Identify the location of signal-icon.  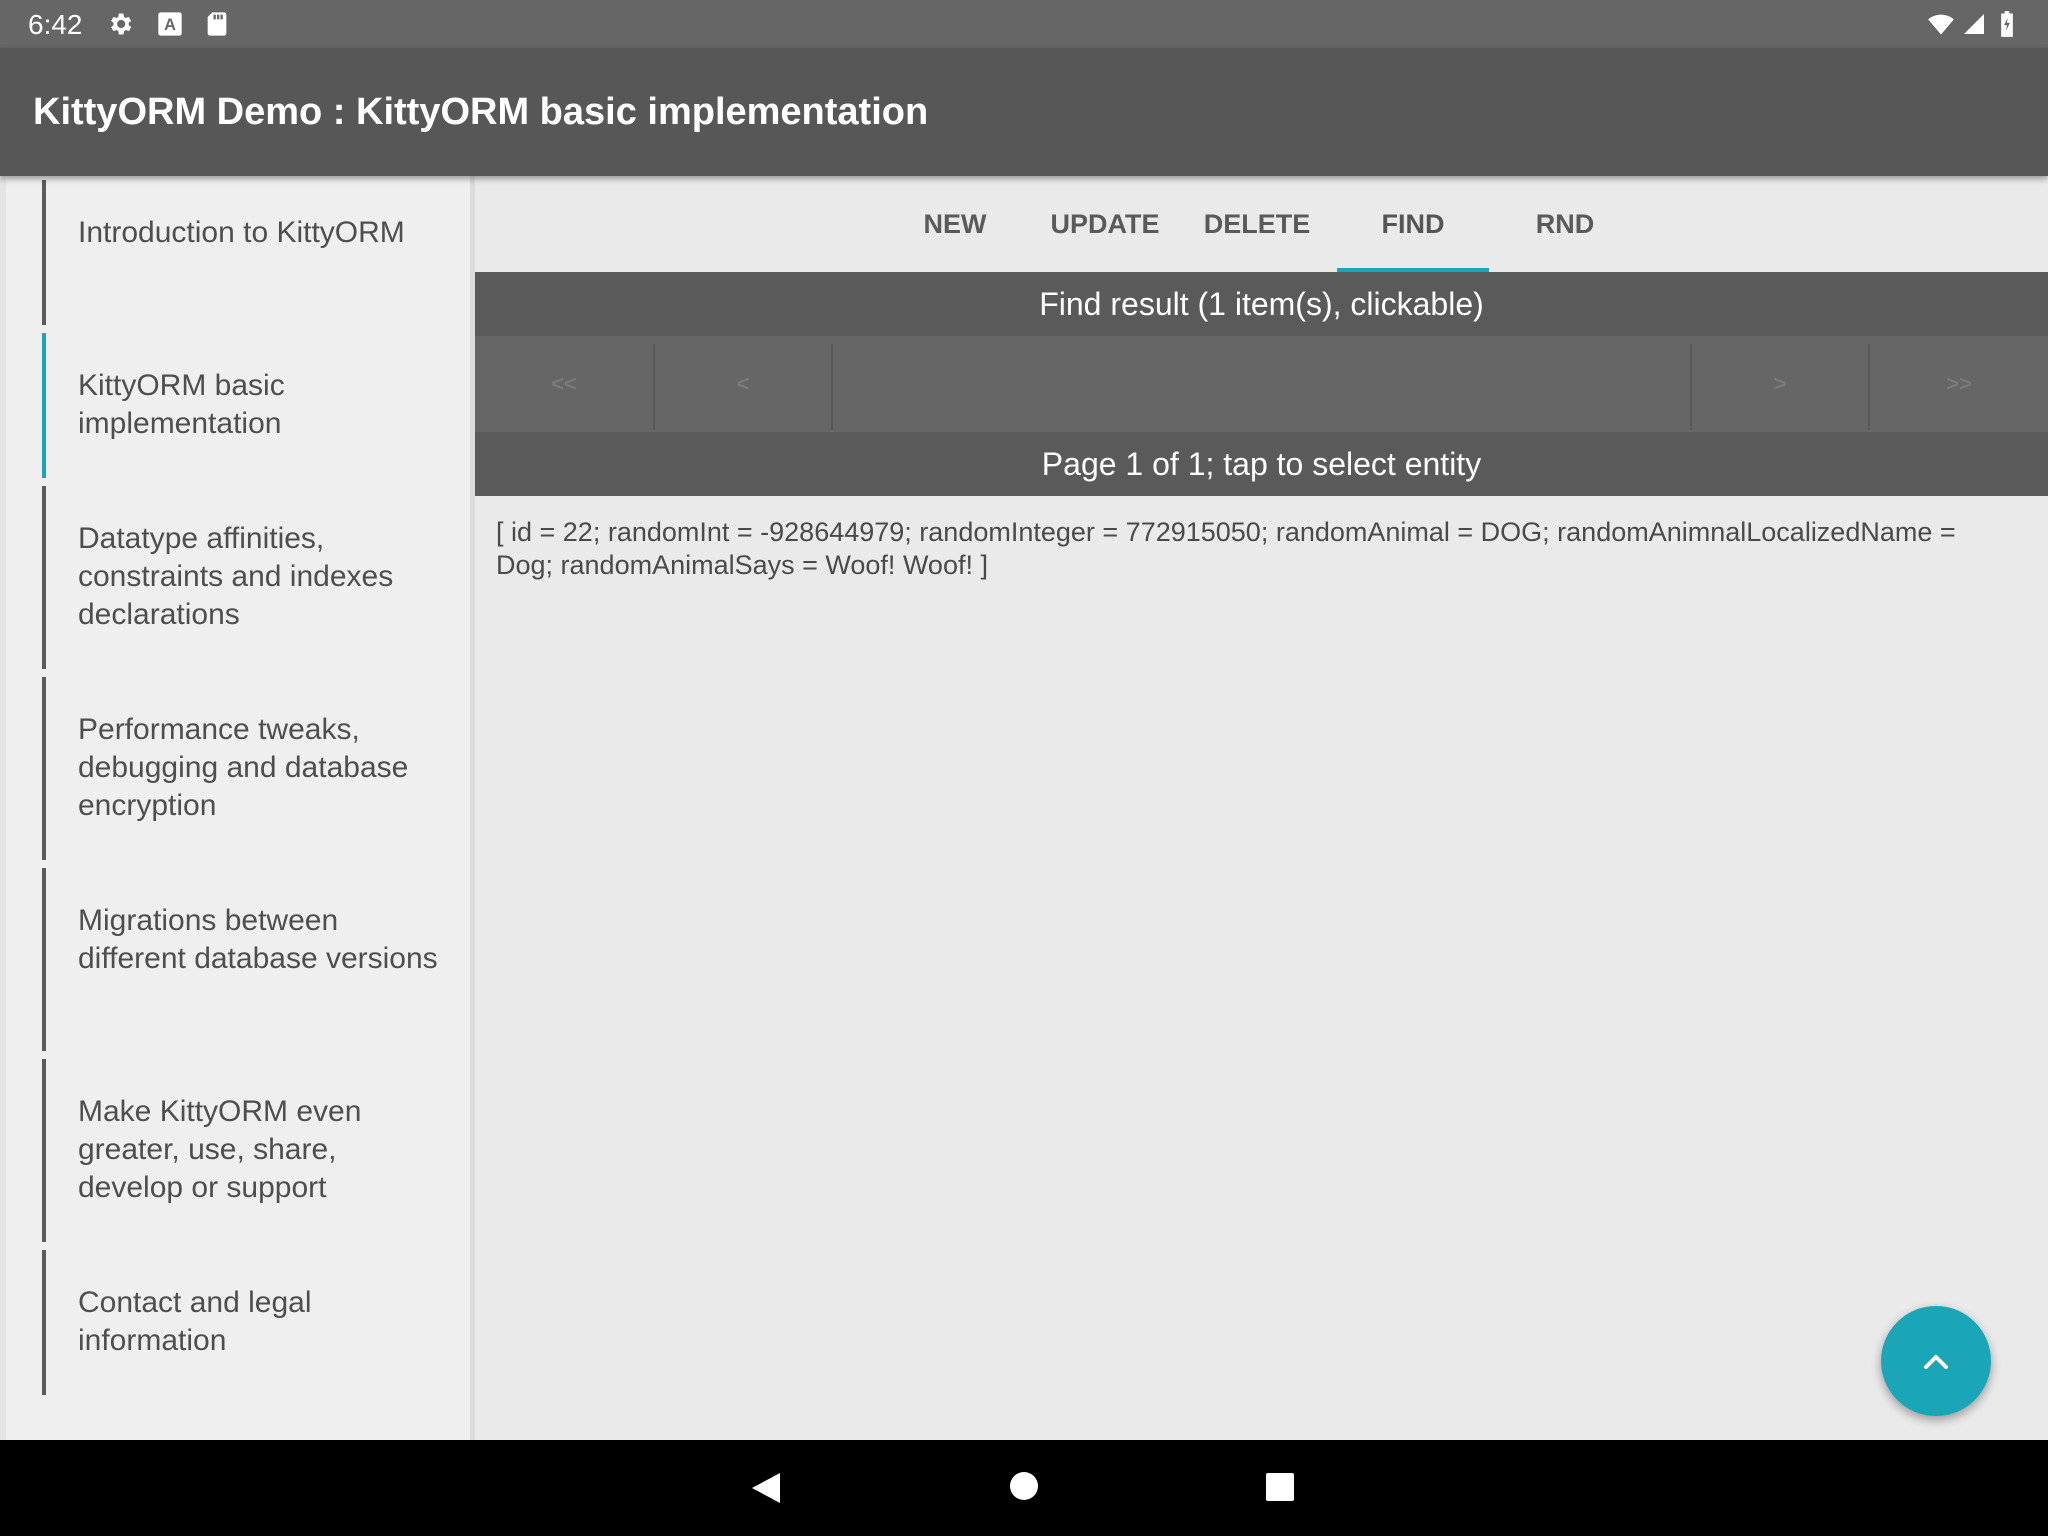
(1974, 24).